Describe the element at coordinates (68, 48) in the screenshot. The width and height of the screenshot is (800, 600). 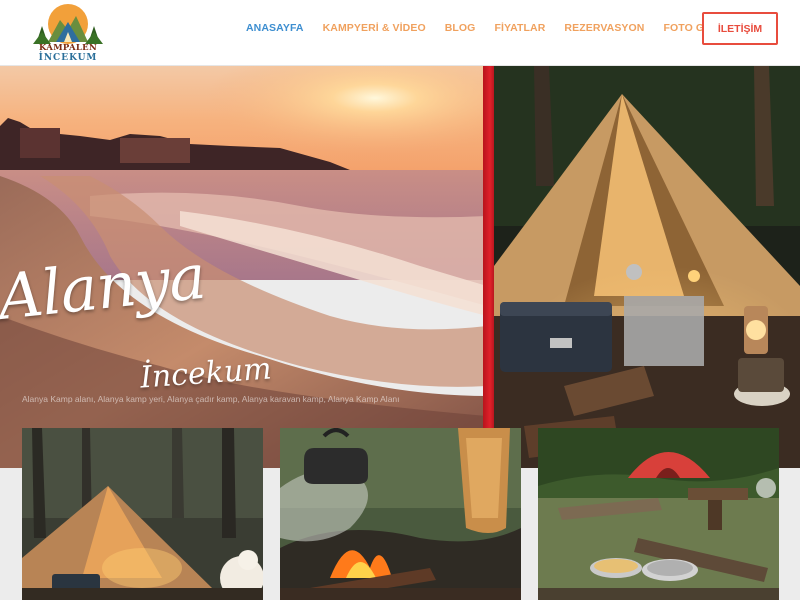
I see `logo-line-1: KAMPALEN` at that location.